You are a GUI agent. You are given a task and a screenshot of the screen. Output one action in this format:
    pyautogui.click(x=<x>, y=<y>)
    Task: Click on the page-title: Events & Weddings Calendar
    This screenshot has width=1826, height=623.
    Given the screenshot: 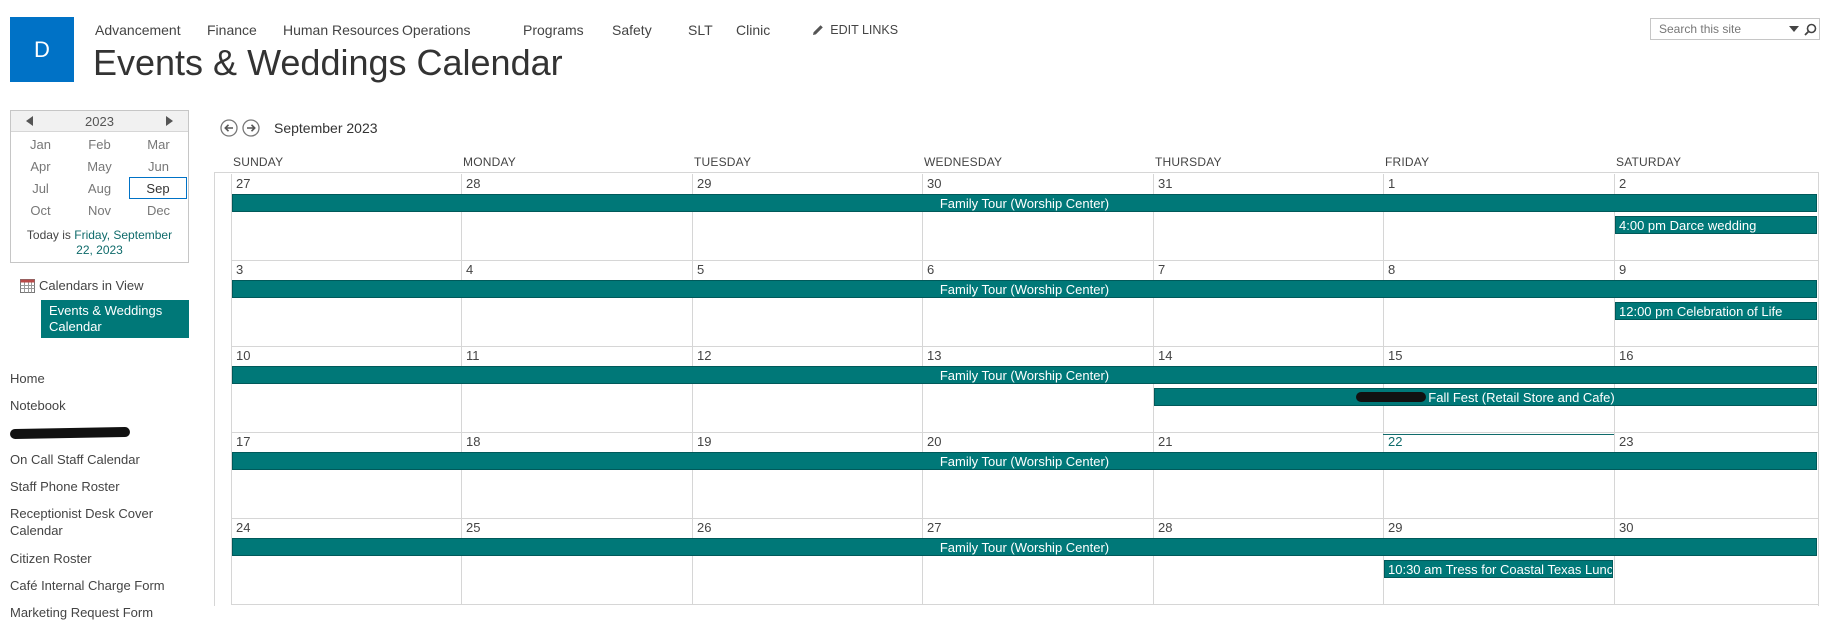 What is the action you would take?
    pyautogui.click(x=328, y=62)
    